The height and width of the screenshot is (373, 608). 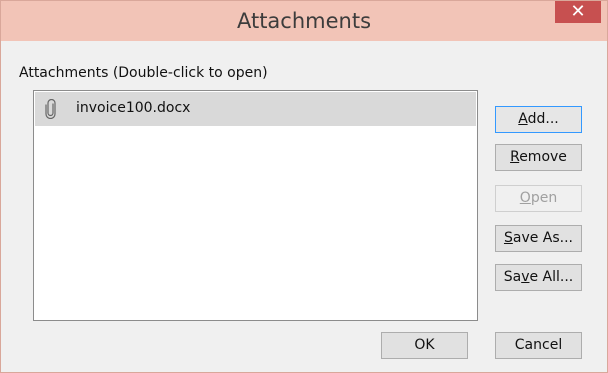 What do you see at coordinates (508, 238) in the screenshot?
I see `save-as-accelerator: S` at bounding box center [508, 238].